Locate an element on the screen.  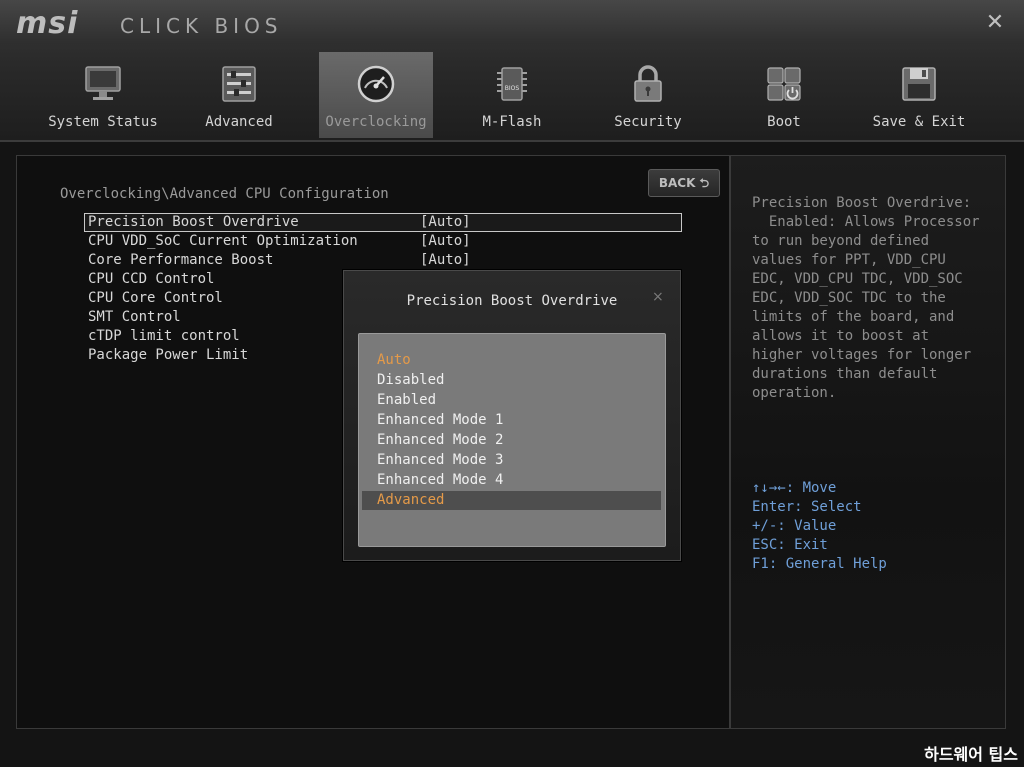
tab-label: Boot is located at coordinates (784, 122).